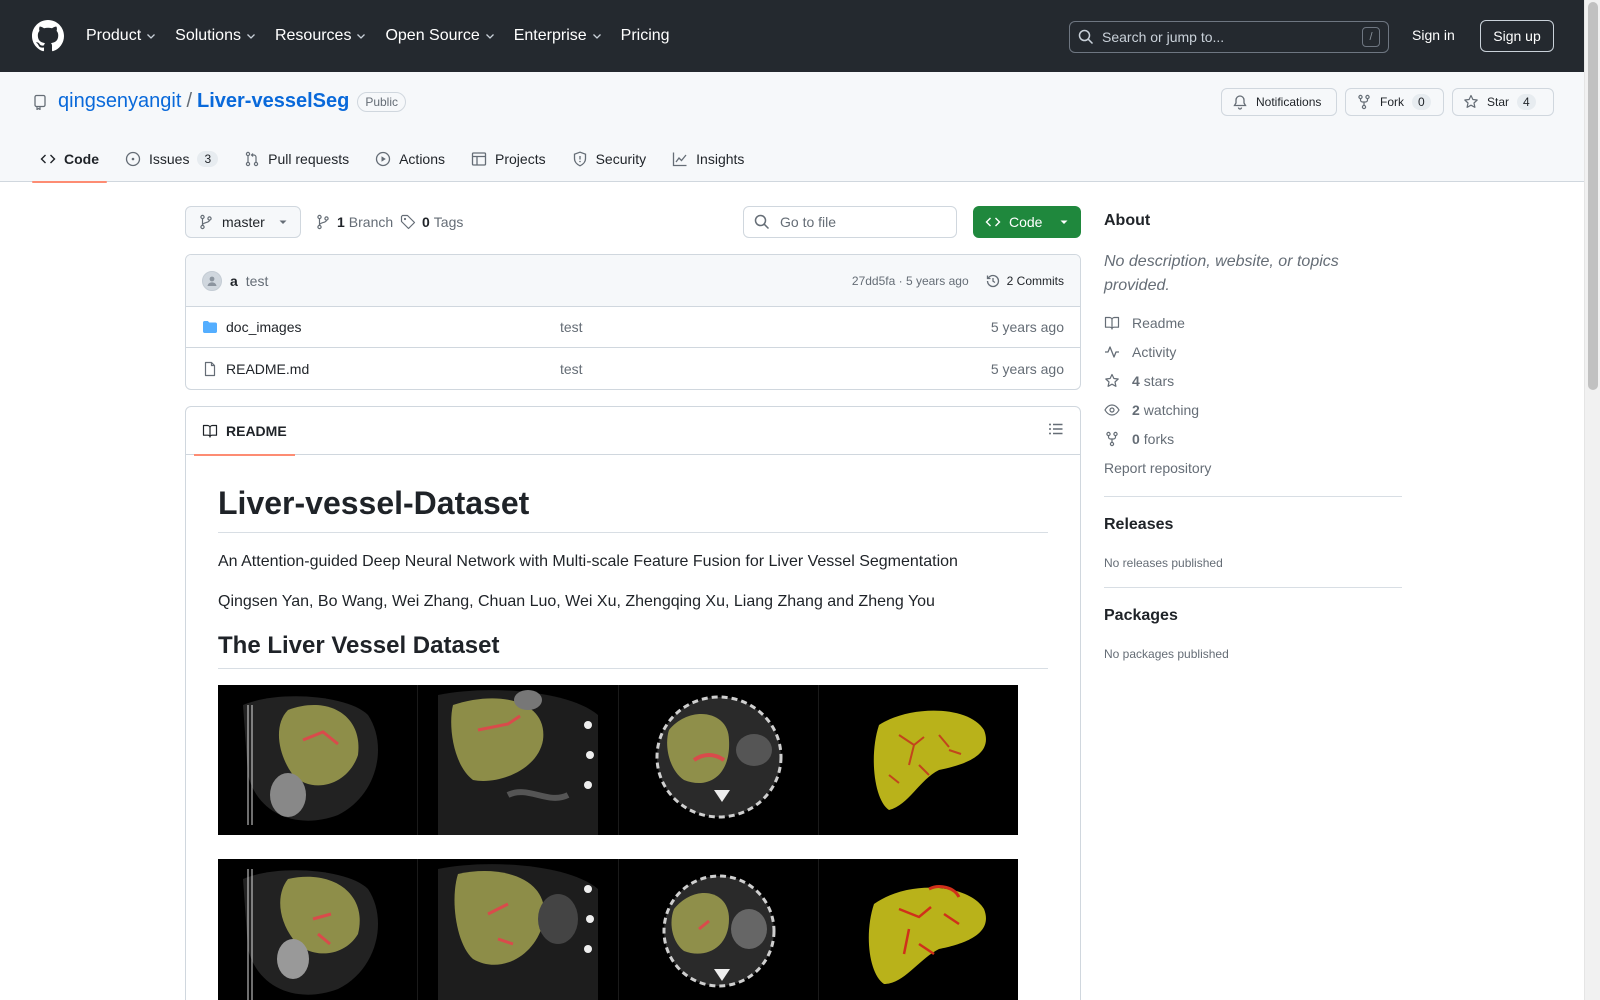  What do you see at coordinates (1158, 323) in the screenshot?
I see `readme-link-label: Readme` at bounding box center [1158, 323].